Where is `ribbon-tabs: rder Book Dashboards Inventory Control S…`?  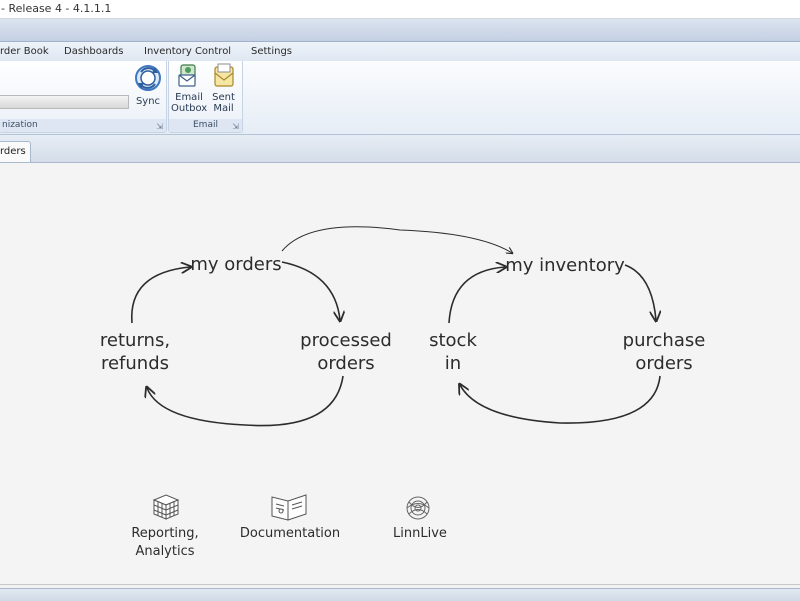
ribbon-tabs: rder Book Dashboards Inventory Control S… is located at coordinates (400, 51).